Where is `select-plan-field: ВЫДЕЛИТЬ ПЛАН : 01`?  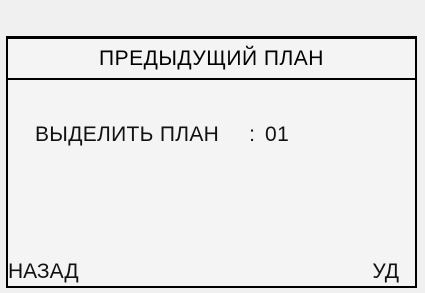
select-plan-field: ВЫДЕЛИТЬ ПЛАН : 01 is located at coordinates (162, 135).